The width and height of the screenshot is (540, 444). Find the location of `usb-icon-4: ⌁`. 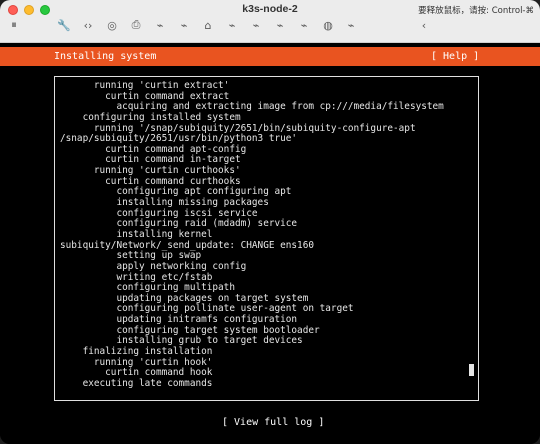

usb-icon-4: ⌁ is located at coordinates (256, 25).